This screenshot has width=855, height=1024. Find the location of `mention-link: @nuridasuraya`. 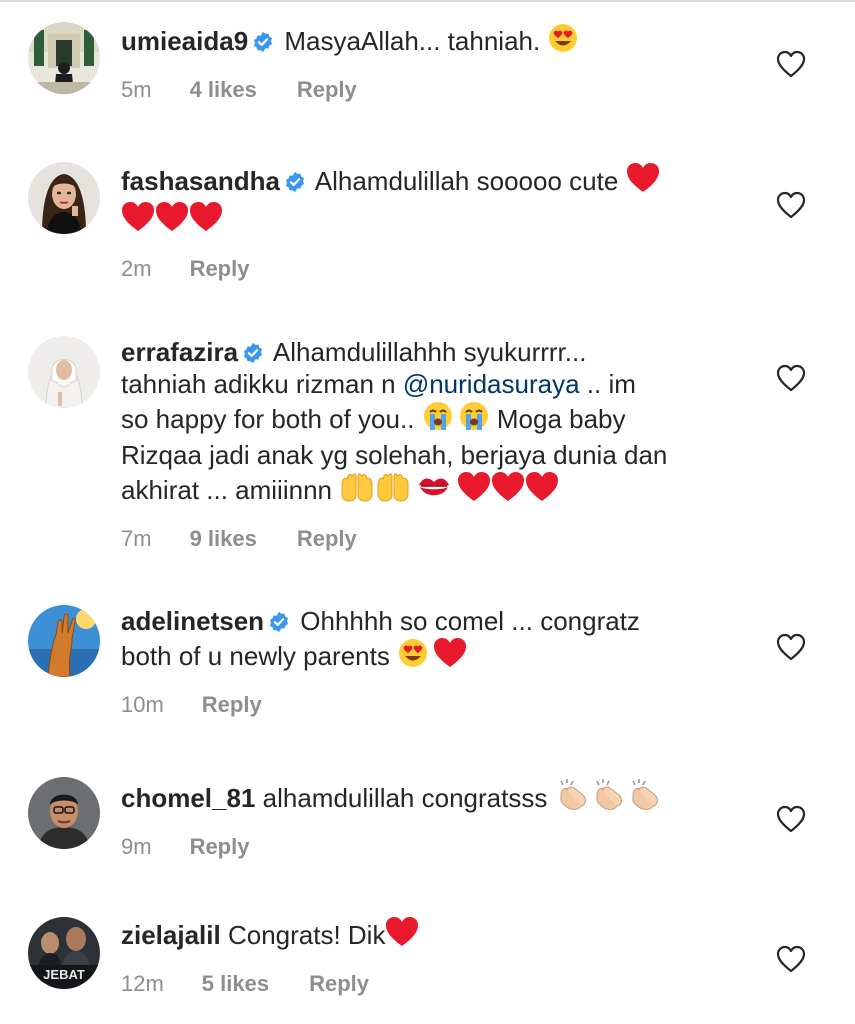

mention-link: @nuridasuraya is located at coordinates (491, 384).